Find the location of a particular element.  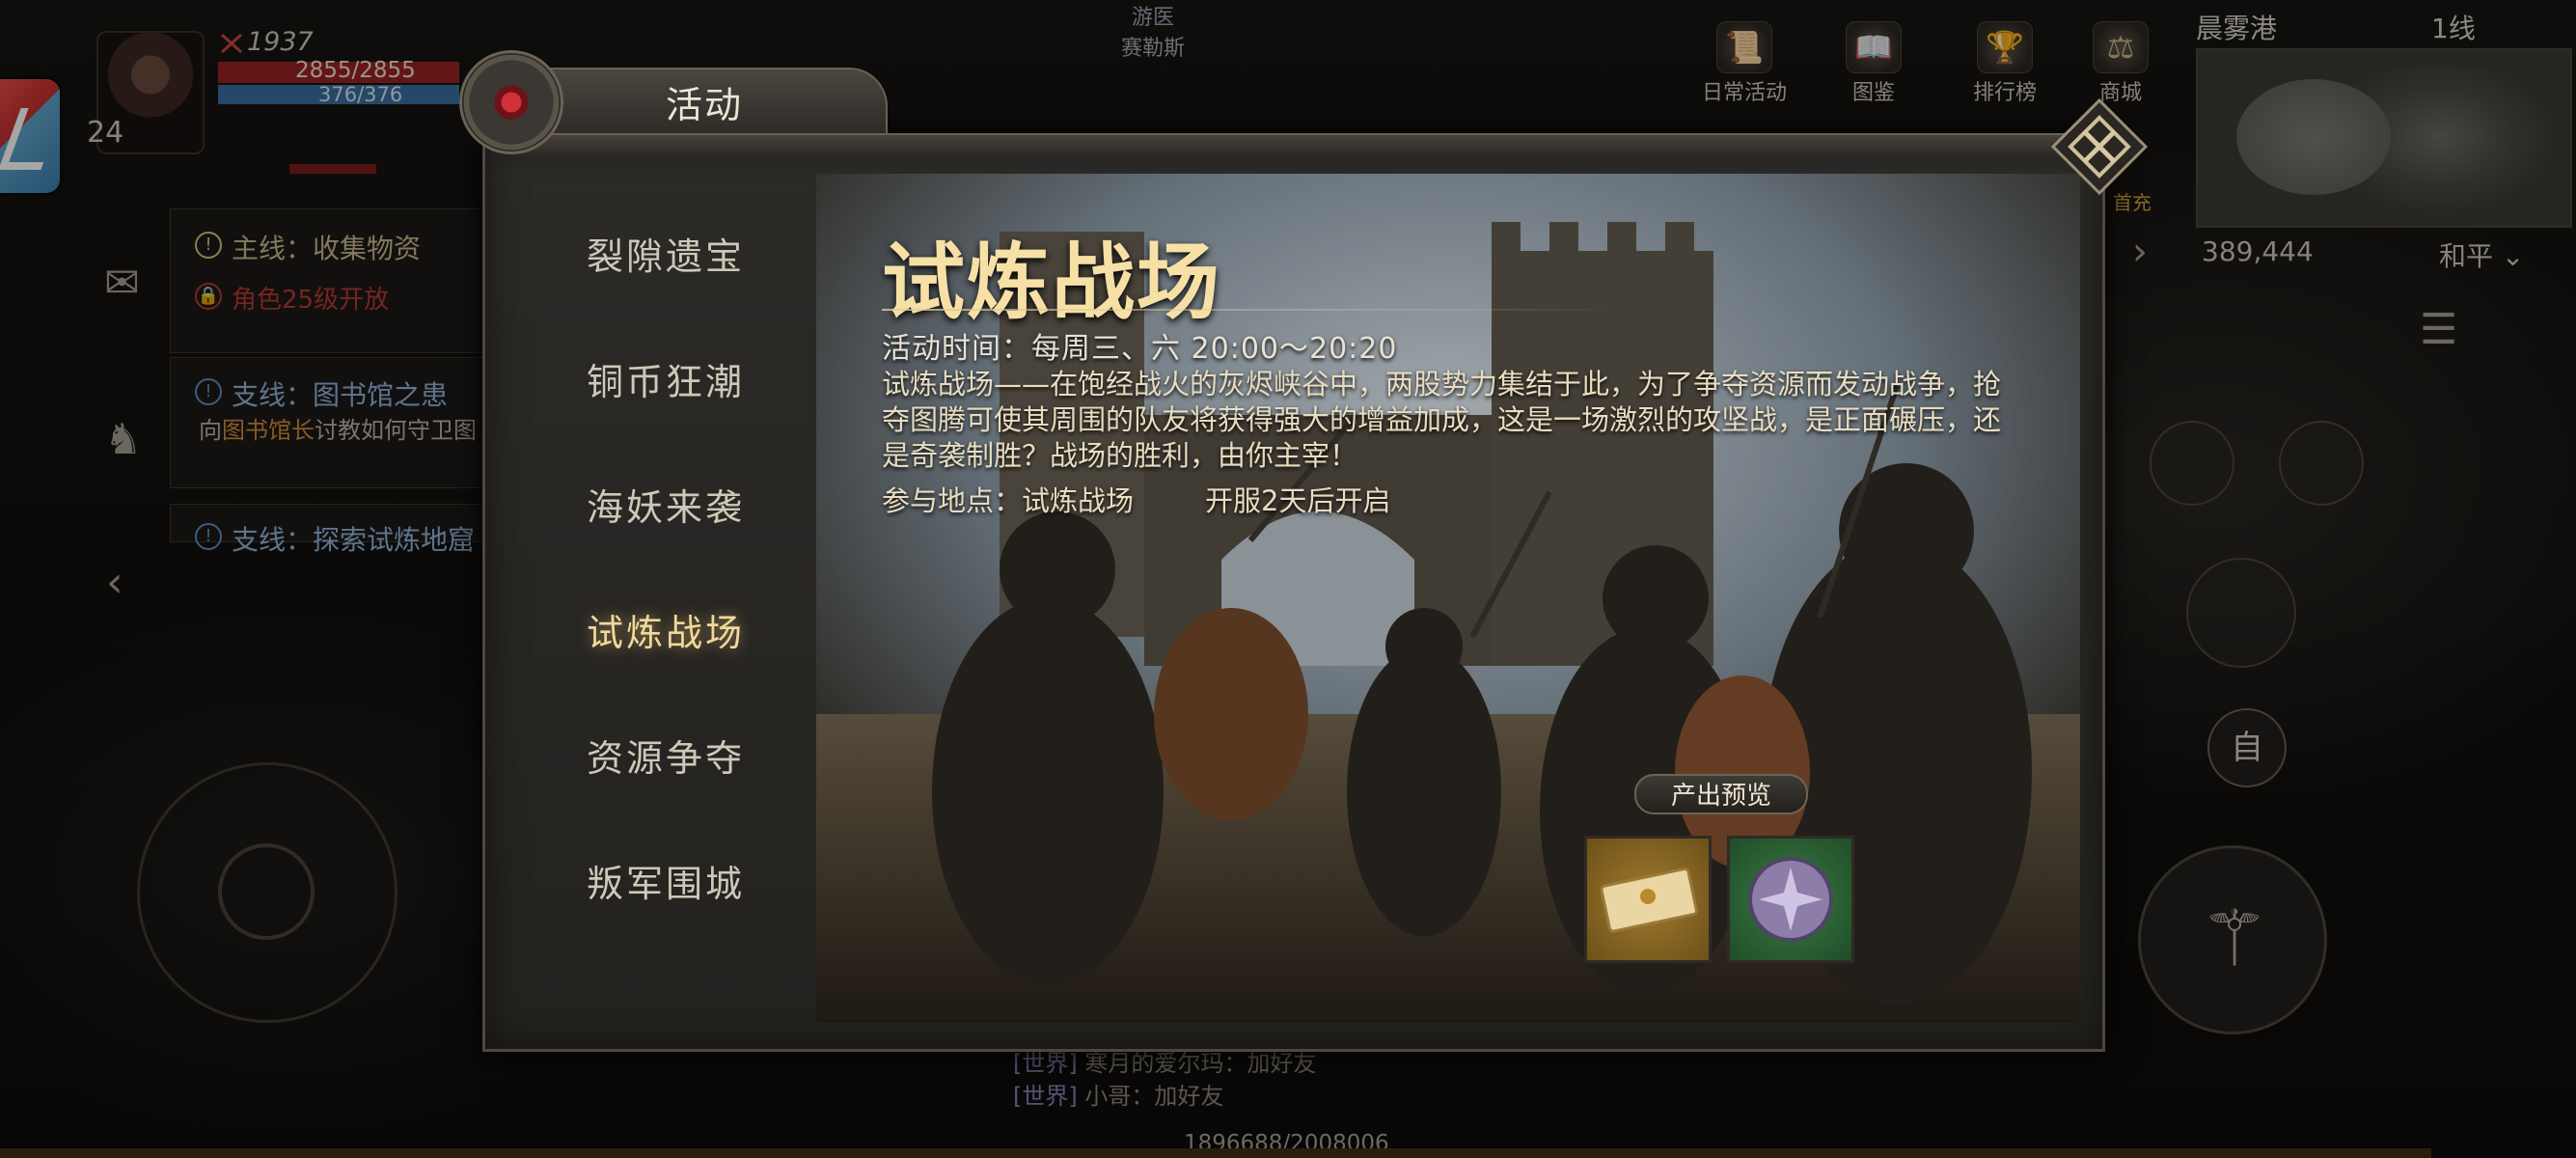

medal-icon is located at coordinates (1791, 899).